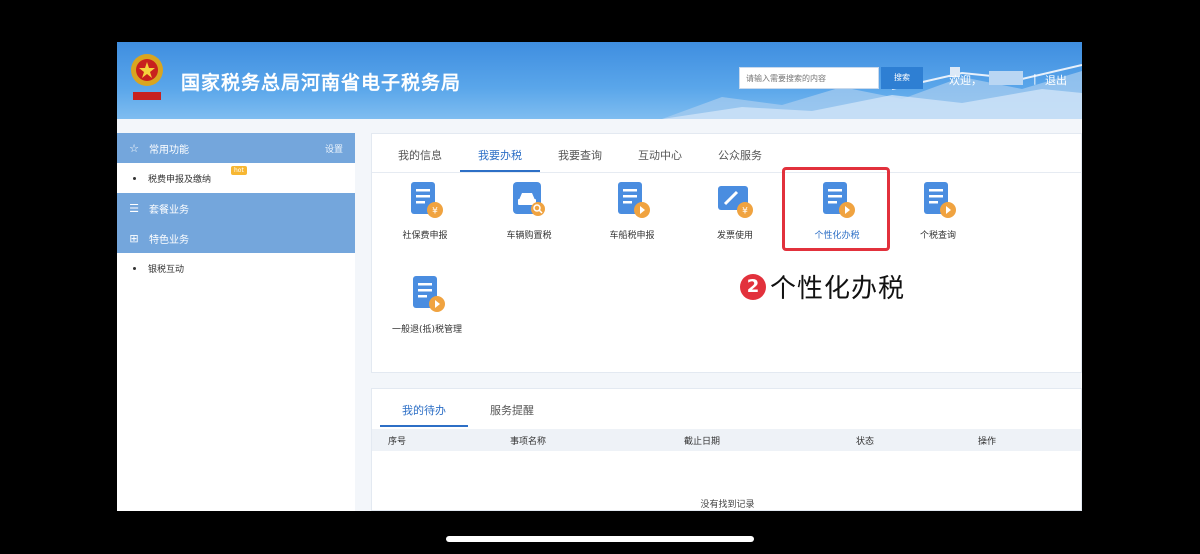 Image resolution: width=1200 pixels, height=554 pixels. What do you see at coordinates (734, 236) in the screenshot?
I see `tile-label: 发票使用` at bounding box center [734, 236].